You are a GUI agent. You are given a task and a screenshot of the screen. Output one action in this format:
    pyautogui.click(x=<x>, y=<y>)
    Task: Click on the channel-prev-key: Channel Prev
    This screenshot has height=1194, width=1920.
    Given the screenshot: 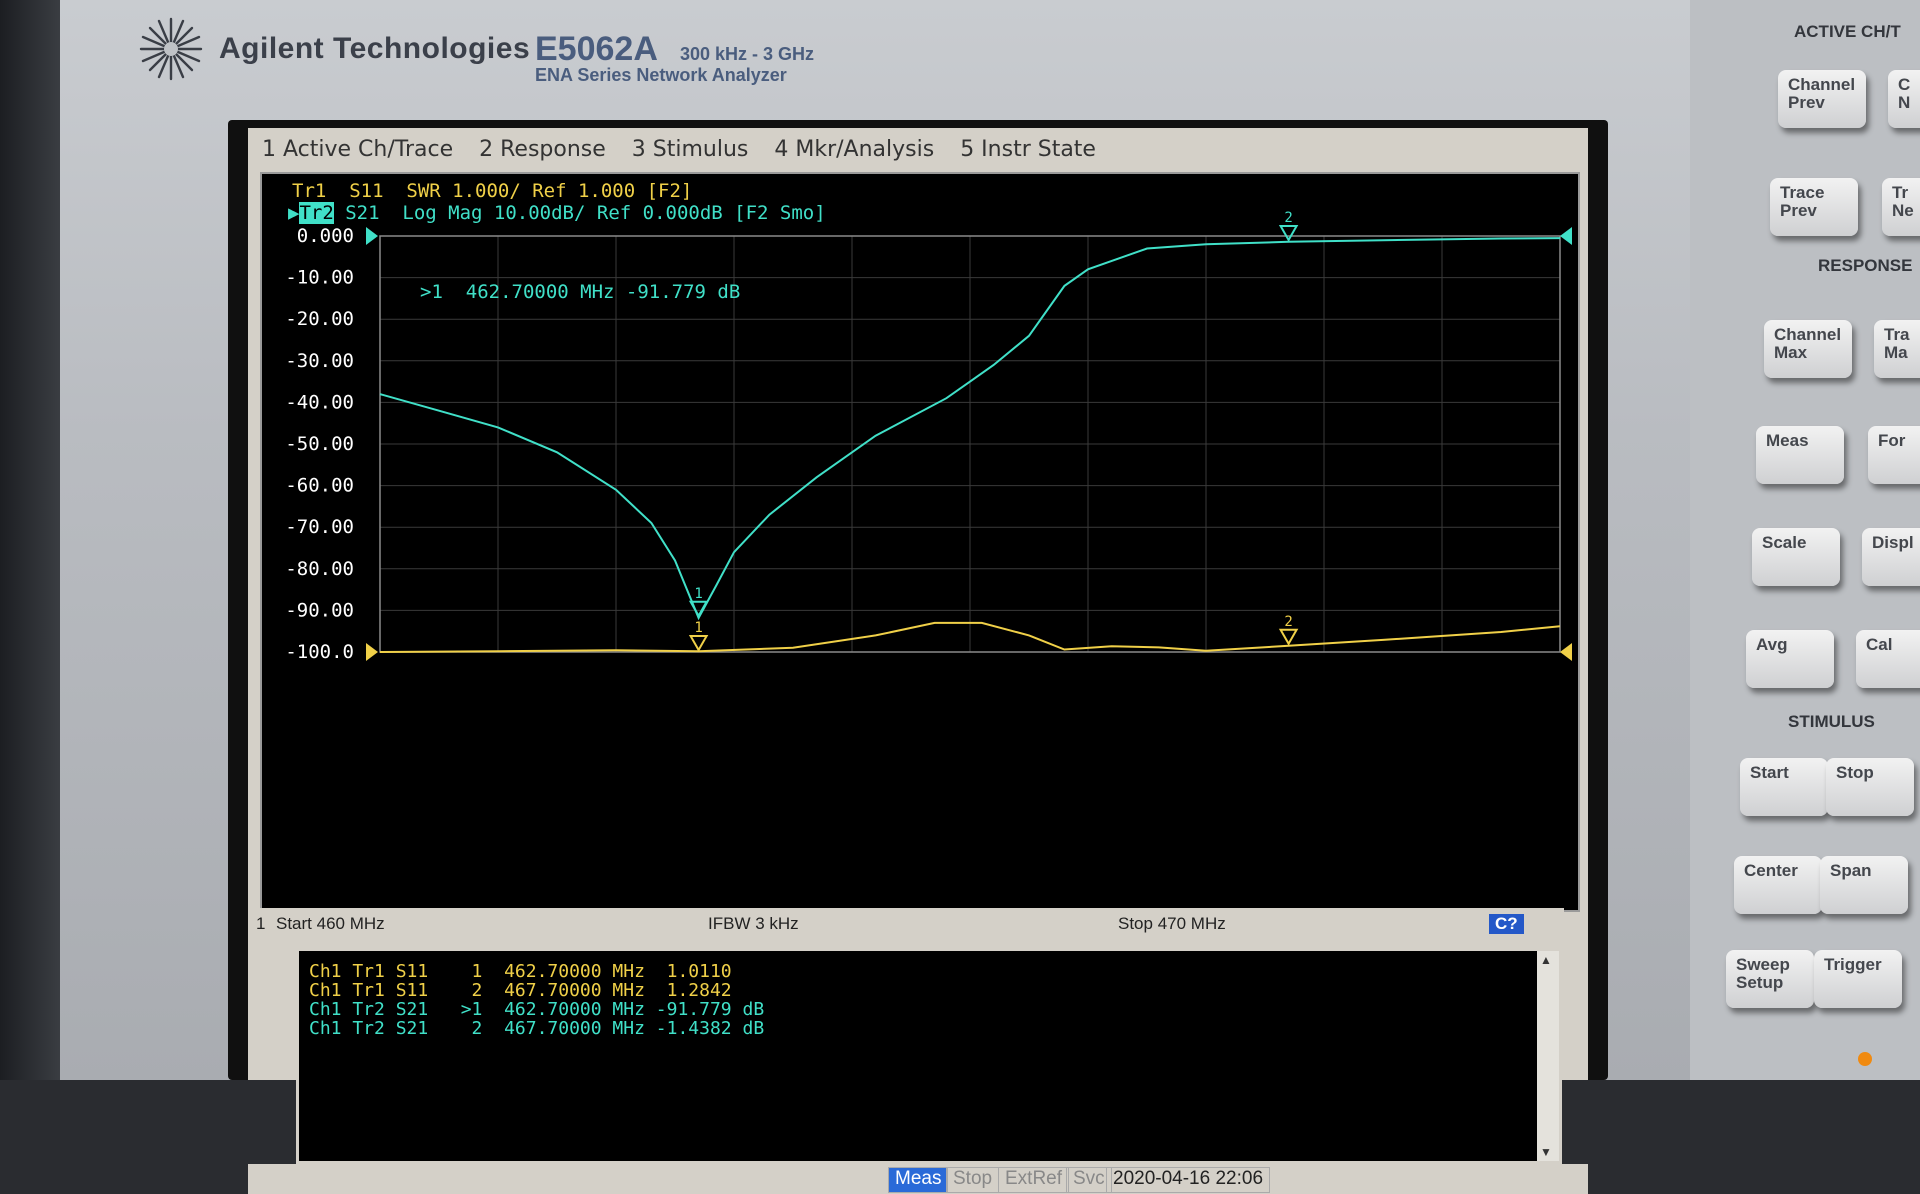 What is the action you would take?
    pyautogui.click(x=1822, y=99)
    